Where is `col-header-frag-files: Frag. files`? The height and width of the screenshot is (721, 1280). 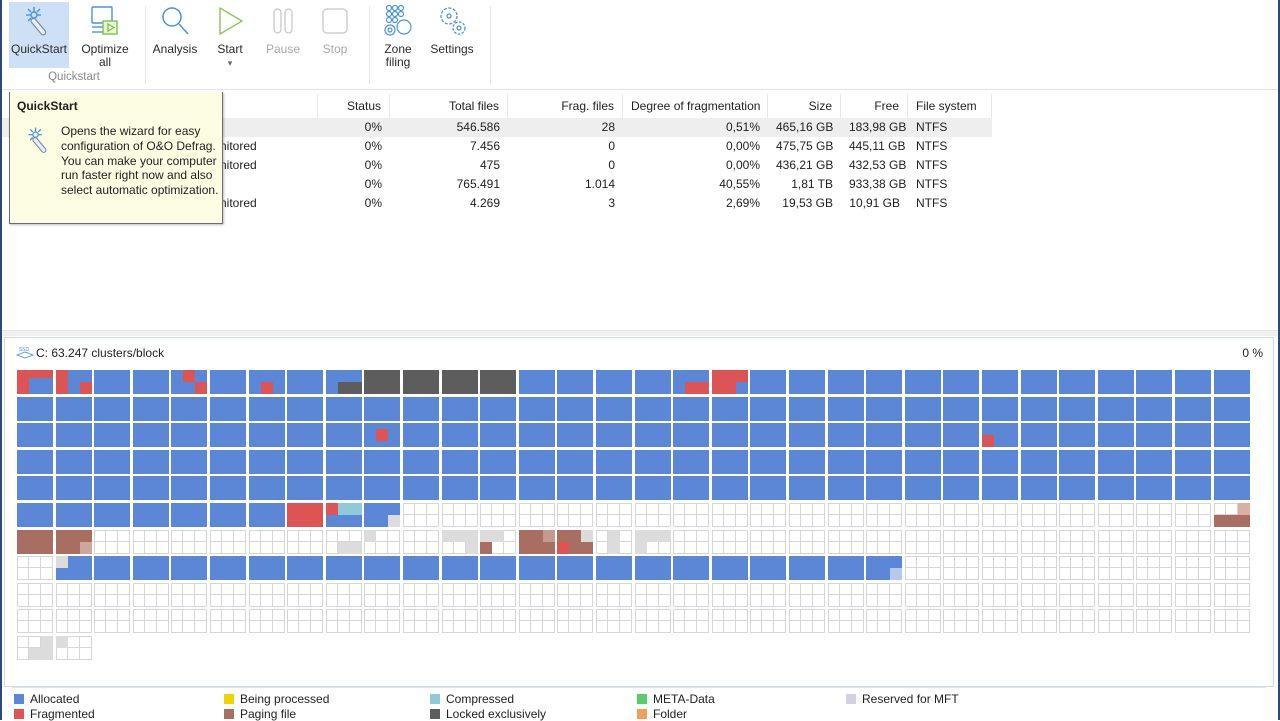 col-header-frag-files: Frag. files is located at coordinates (565, 106).